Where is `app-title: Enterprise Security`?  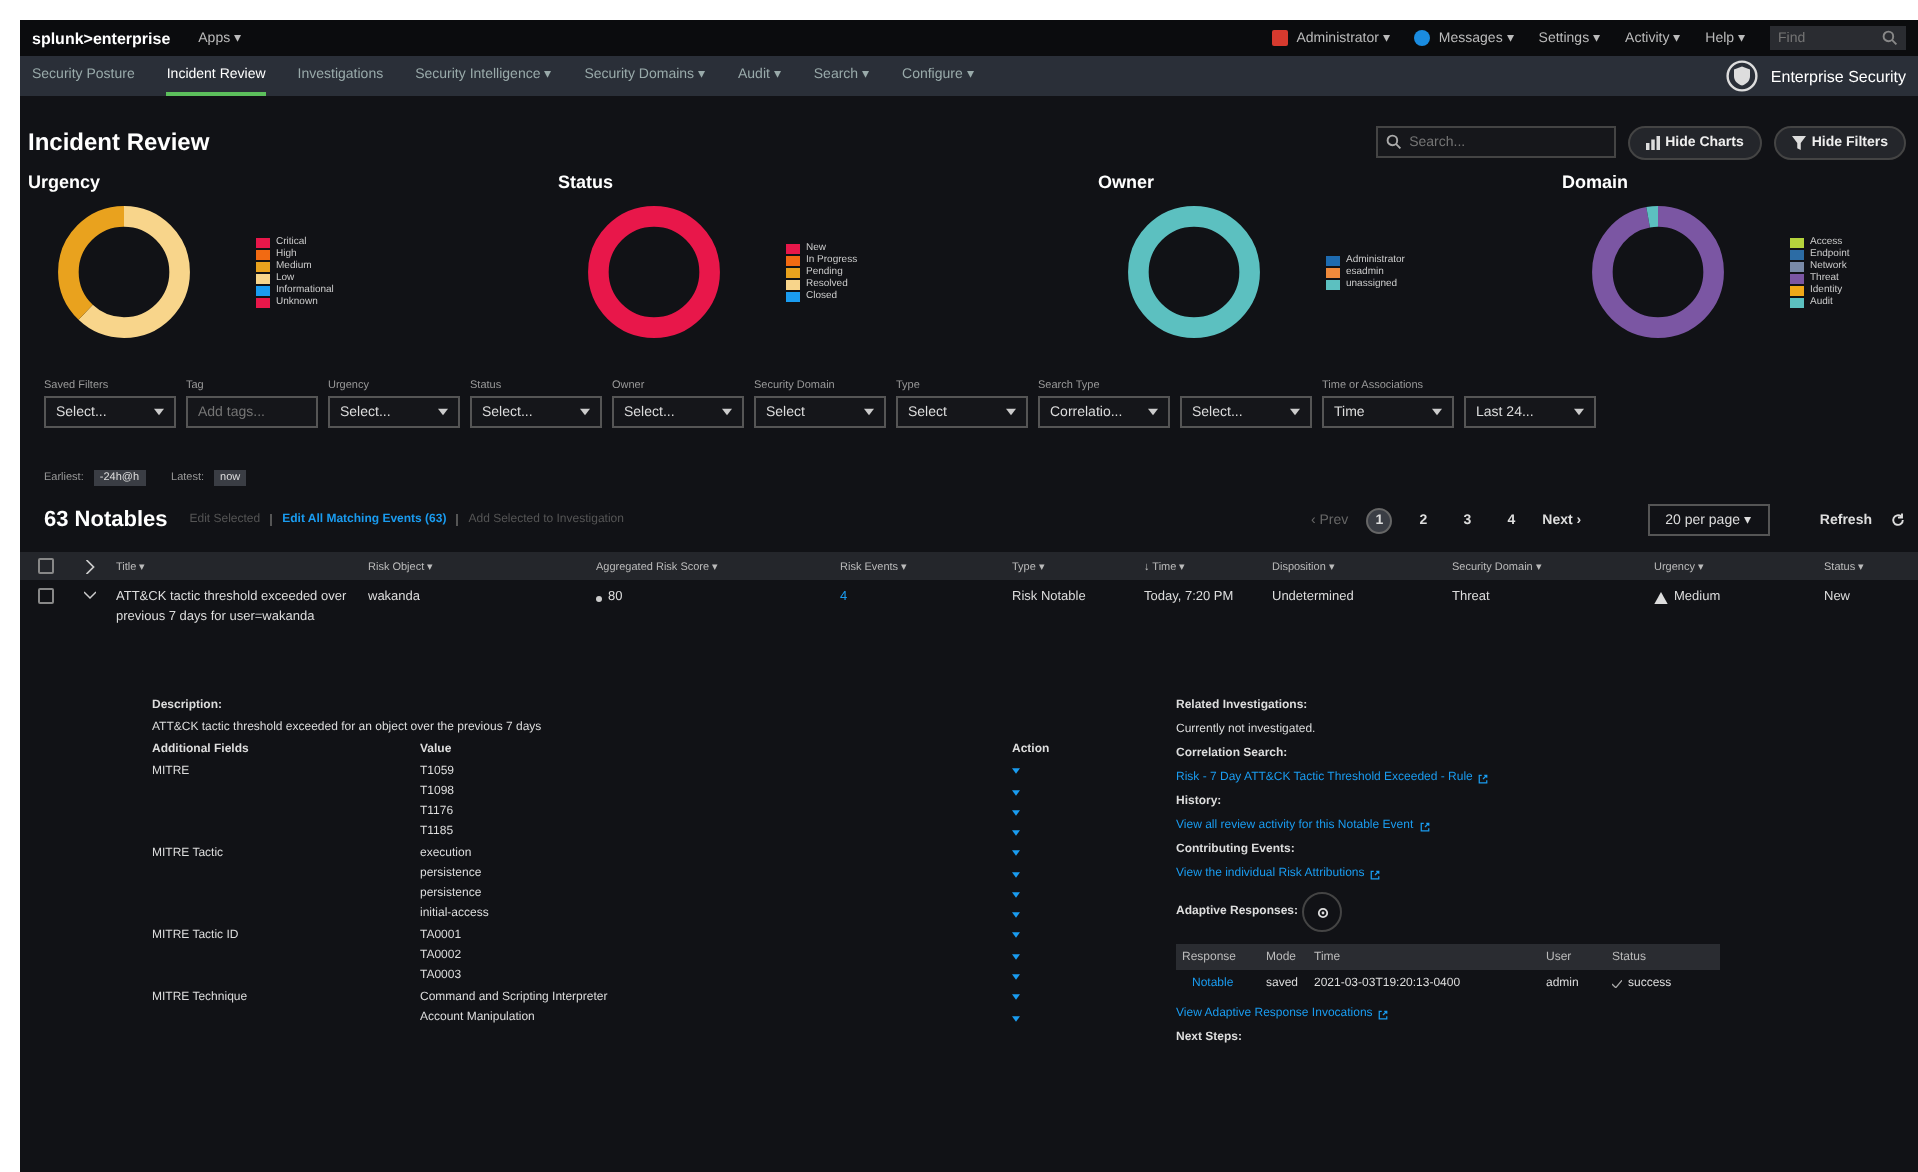 app-title: Enterprise Security is located at coordinates (1838, 76).